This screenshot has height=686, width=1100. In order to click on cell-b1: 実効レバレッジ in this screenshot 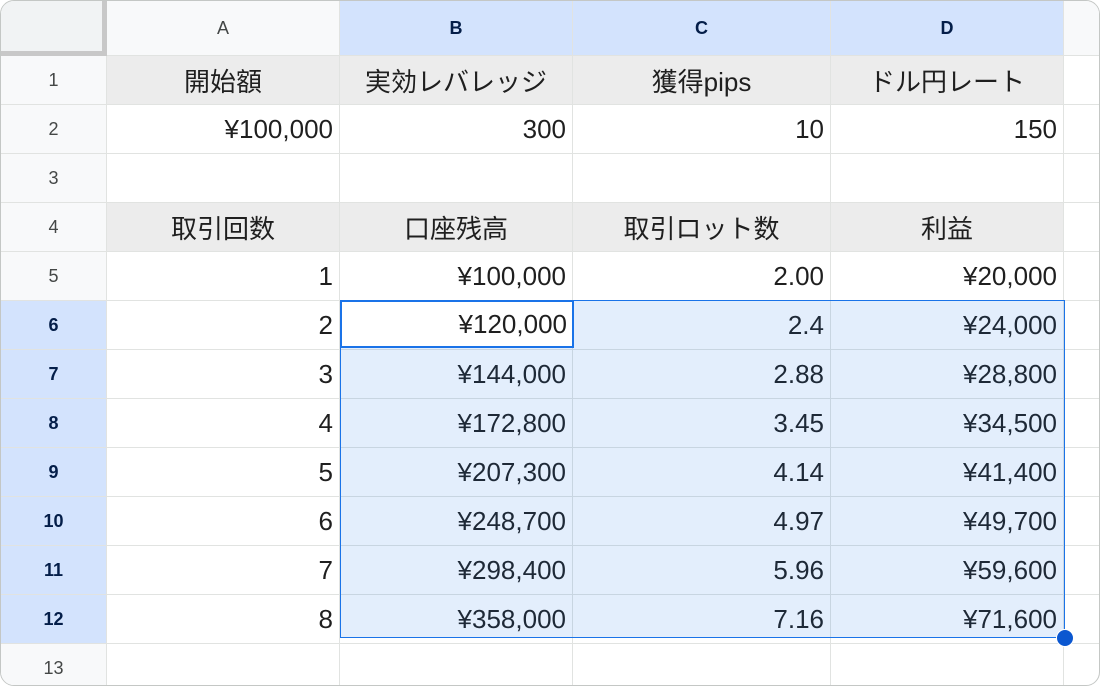, I will do `click(456, 80)`.